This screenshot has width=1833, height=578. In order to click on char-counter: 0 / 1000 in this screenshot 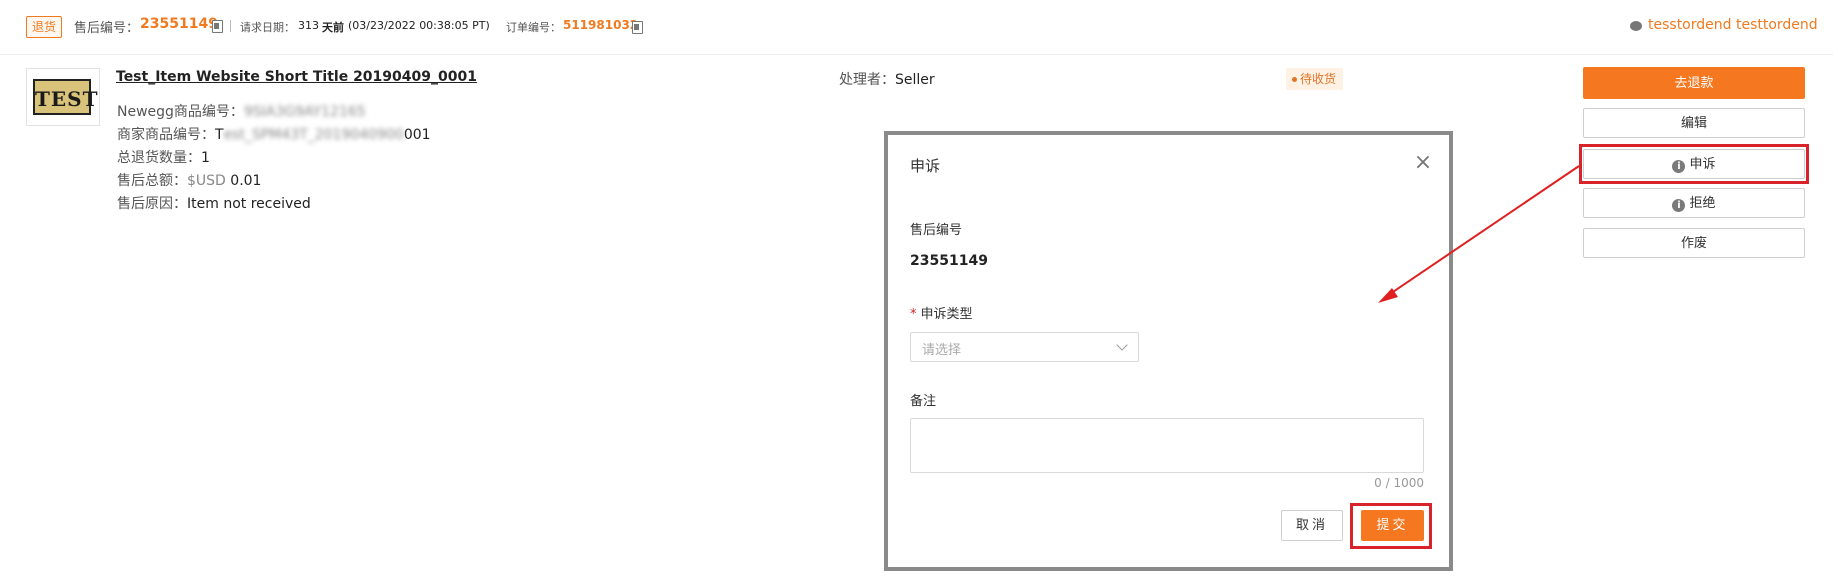, I will do `click(1399, 483)`.